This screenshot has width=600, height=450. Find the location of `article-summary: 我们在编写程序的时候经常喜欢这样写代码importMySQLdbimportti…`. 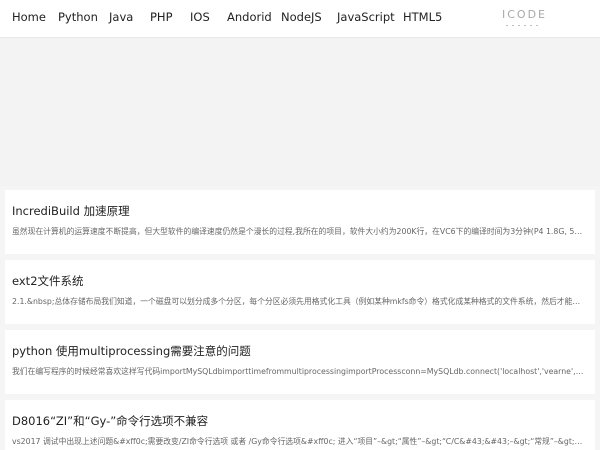

article-summary: 我们在编写程序的时候经常喜欢这样写代码importMySQLdbimportti… is located at coordinates (298, 371).